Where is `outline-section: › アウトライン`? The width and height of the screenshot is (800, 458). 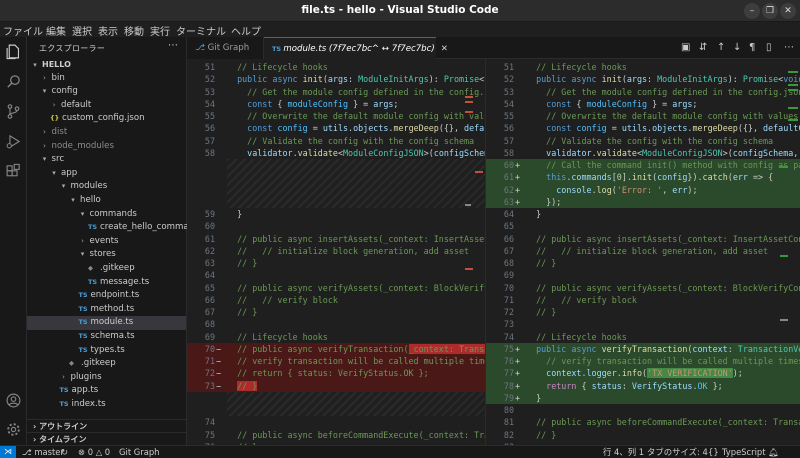 outline-section: › アウトライン is located at coordinates (106, 425).